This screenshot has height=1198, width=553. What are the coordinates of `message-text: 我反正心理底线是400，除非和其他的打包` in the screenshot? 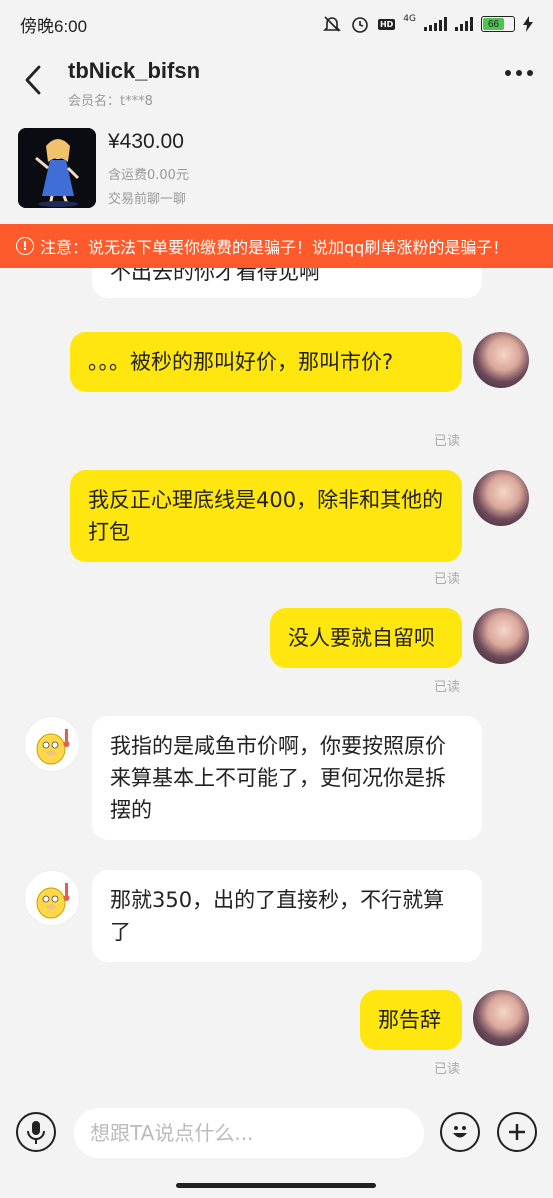 It's located at (266, 516).